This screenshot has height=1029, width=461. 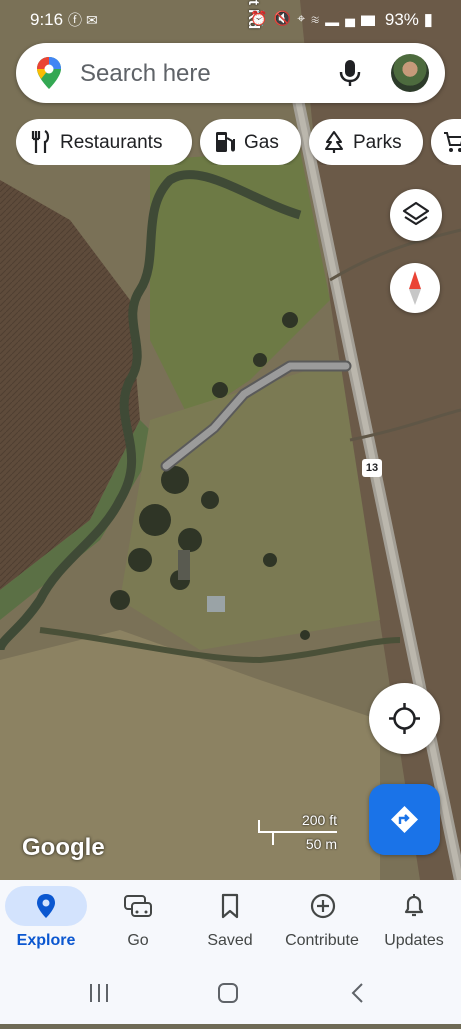 I want to click on alarm-icon: ⏰, so click(x=262, y=18).